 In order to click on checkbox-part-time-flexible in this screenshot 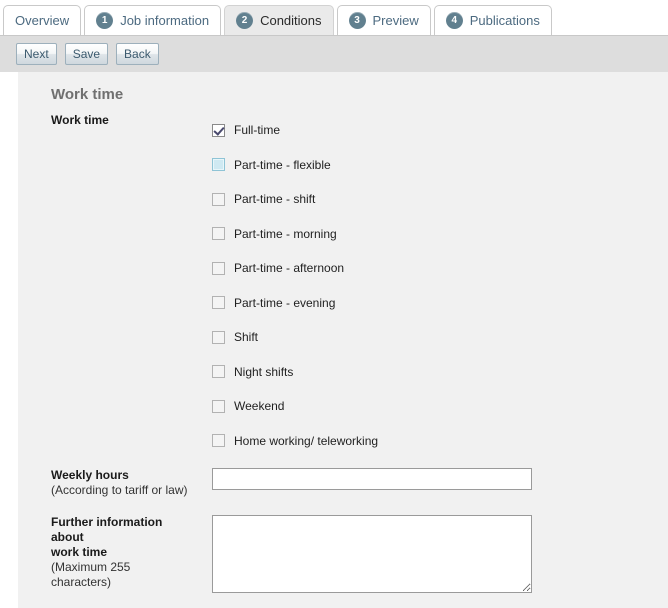, I will do `click(218, 165)`.